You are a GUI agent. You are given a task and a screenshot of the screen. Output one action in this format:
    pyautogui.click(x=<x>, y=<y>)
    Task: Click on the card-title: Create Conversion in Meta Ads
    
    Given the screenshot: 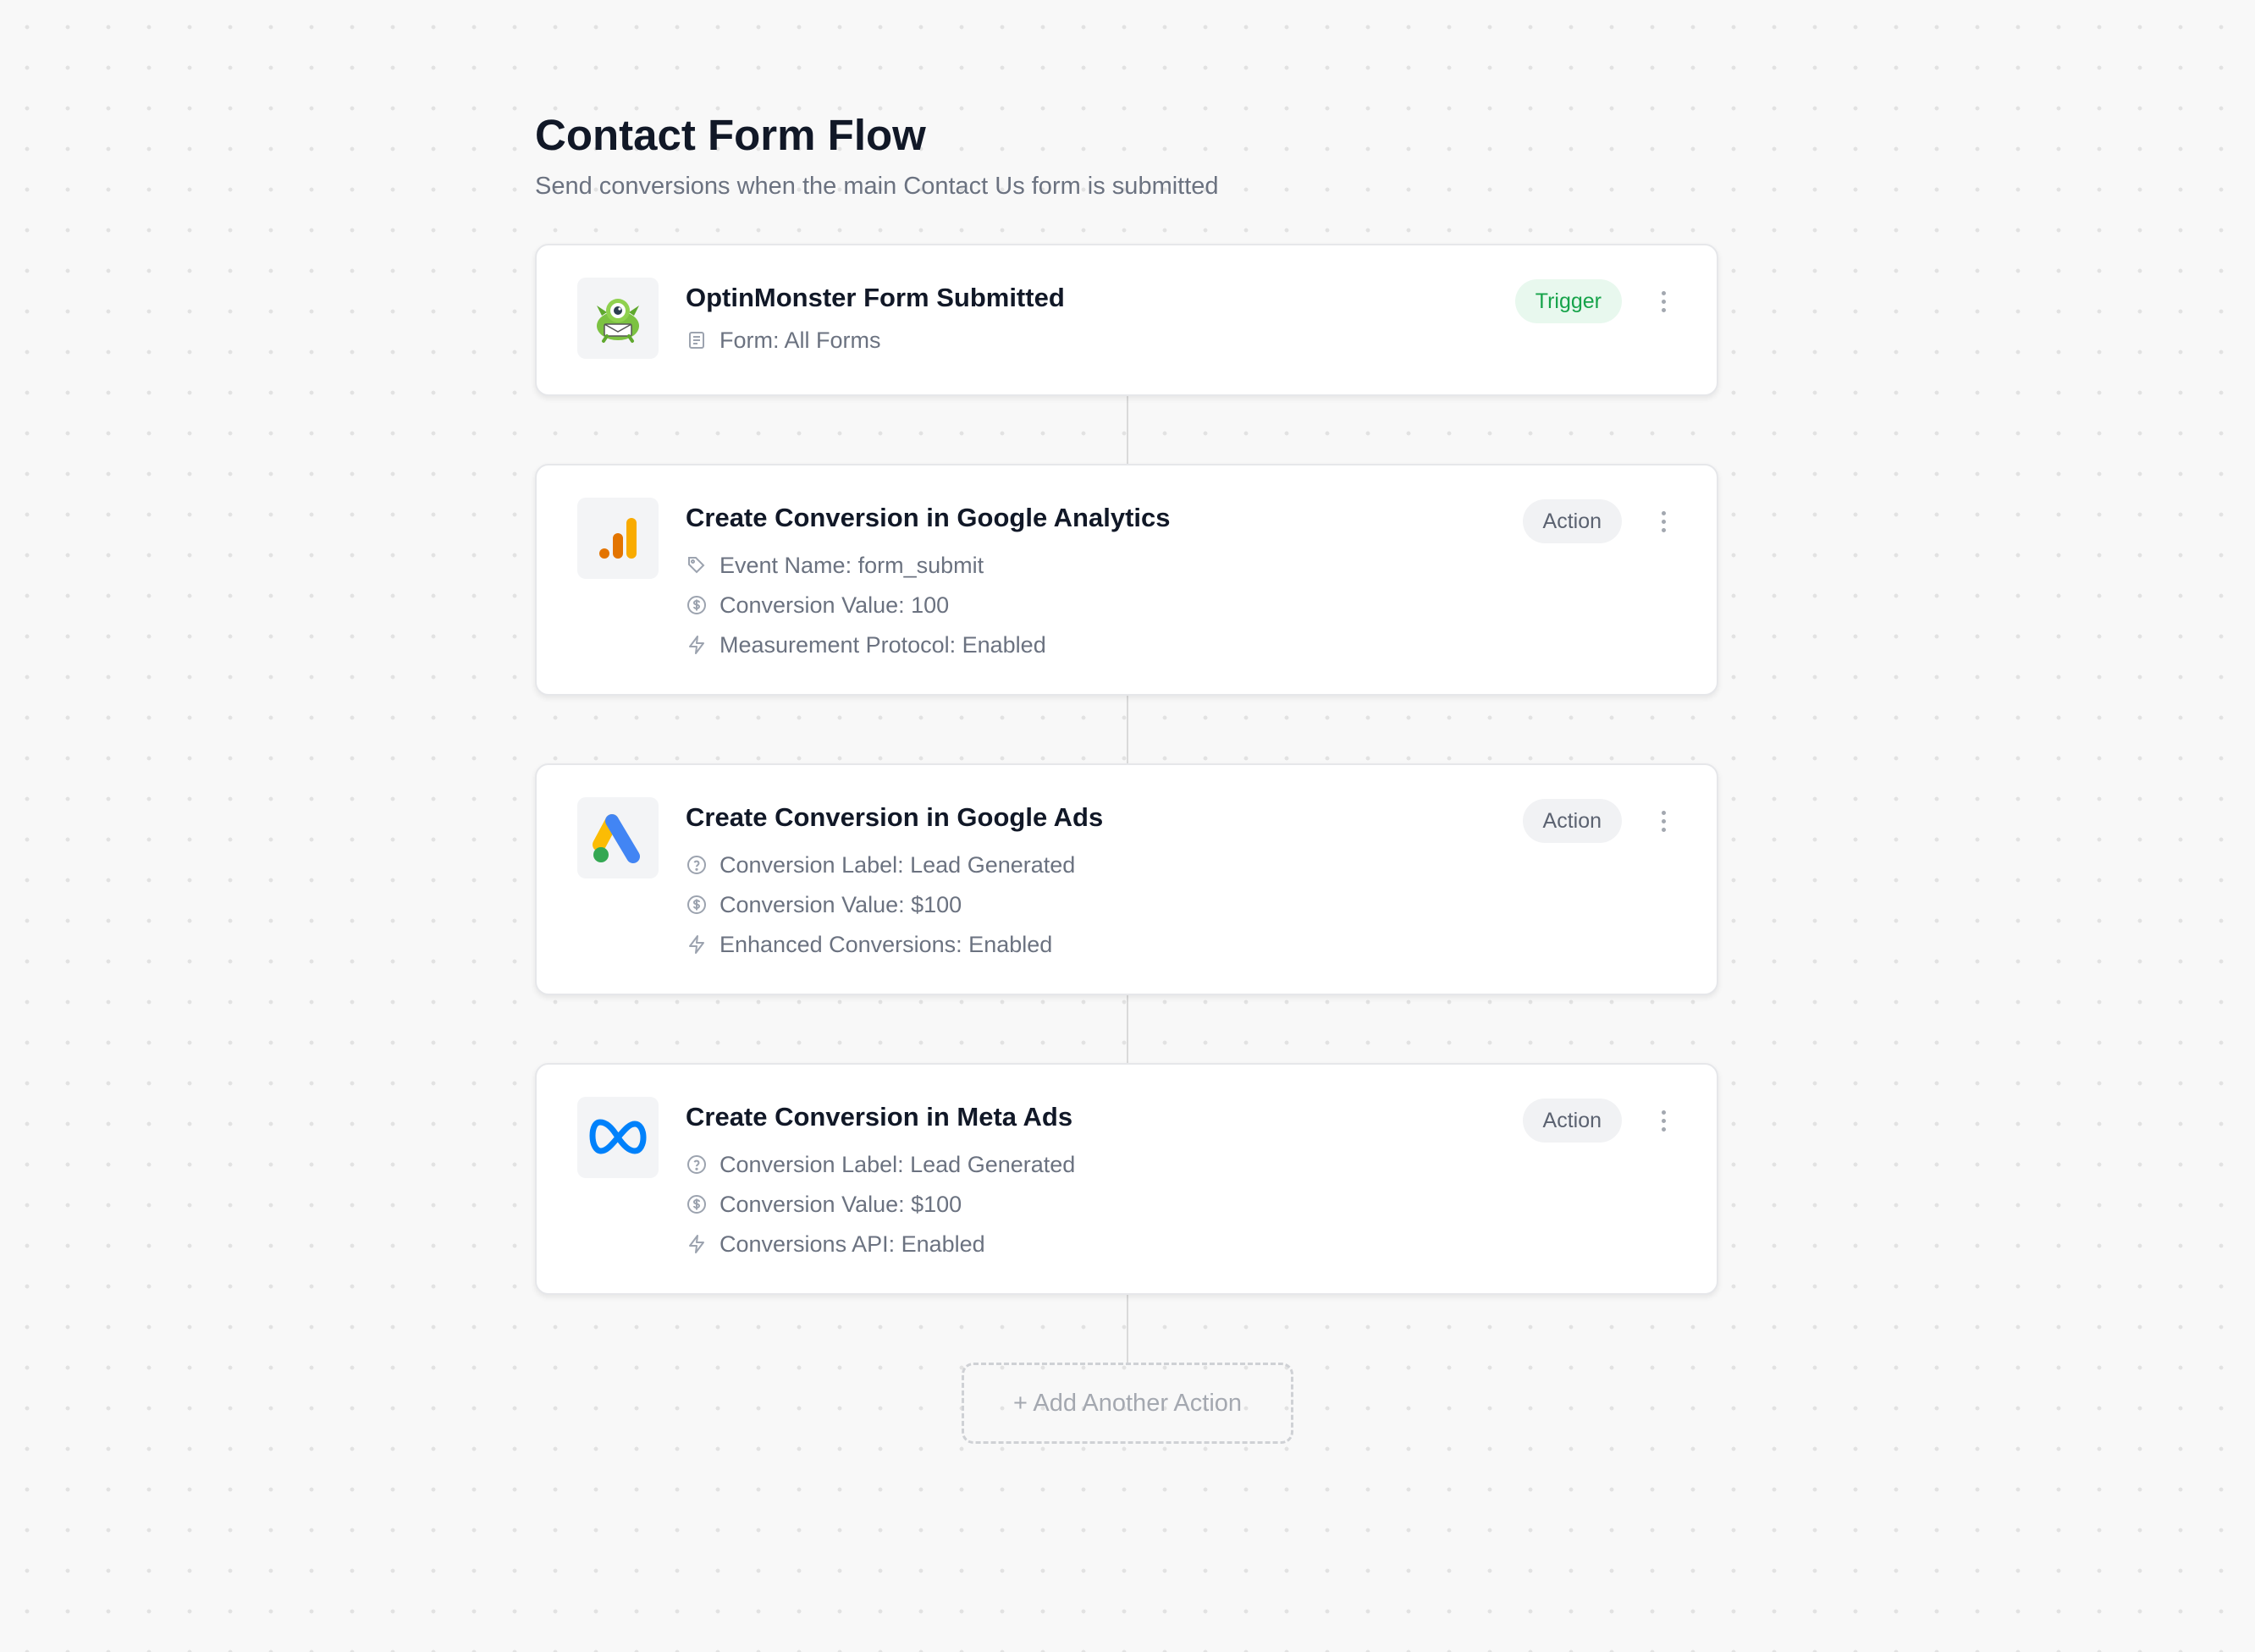 What is the action you would take?
    pyautogui.click(x=879, y=1117)
    